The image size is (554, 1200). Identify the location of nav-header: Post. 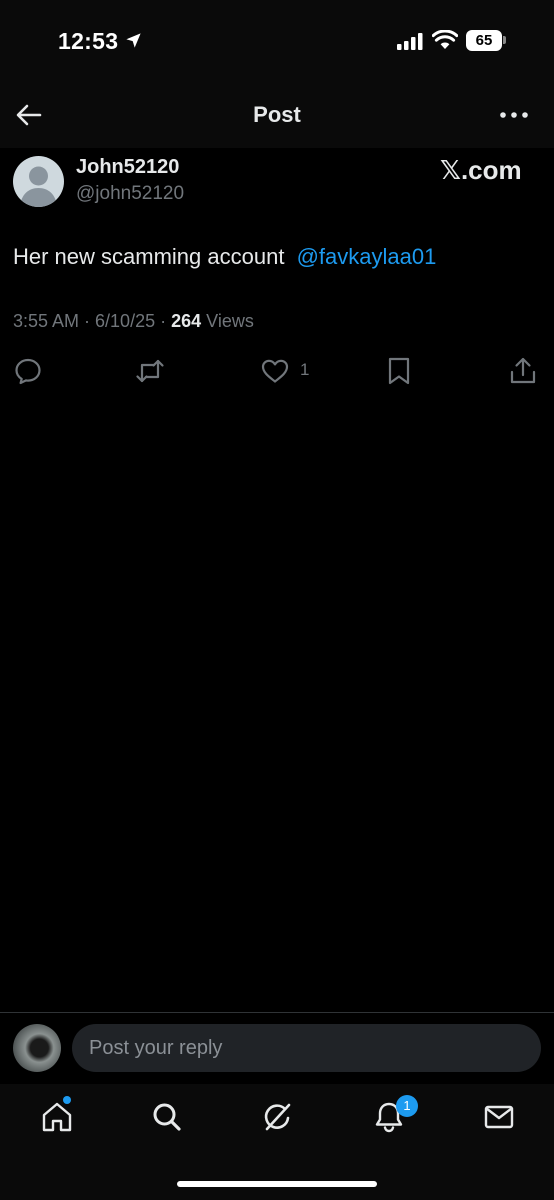
(277, 114).